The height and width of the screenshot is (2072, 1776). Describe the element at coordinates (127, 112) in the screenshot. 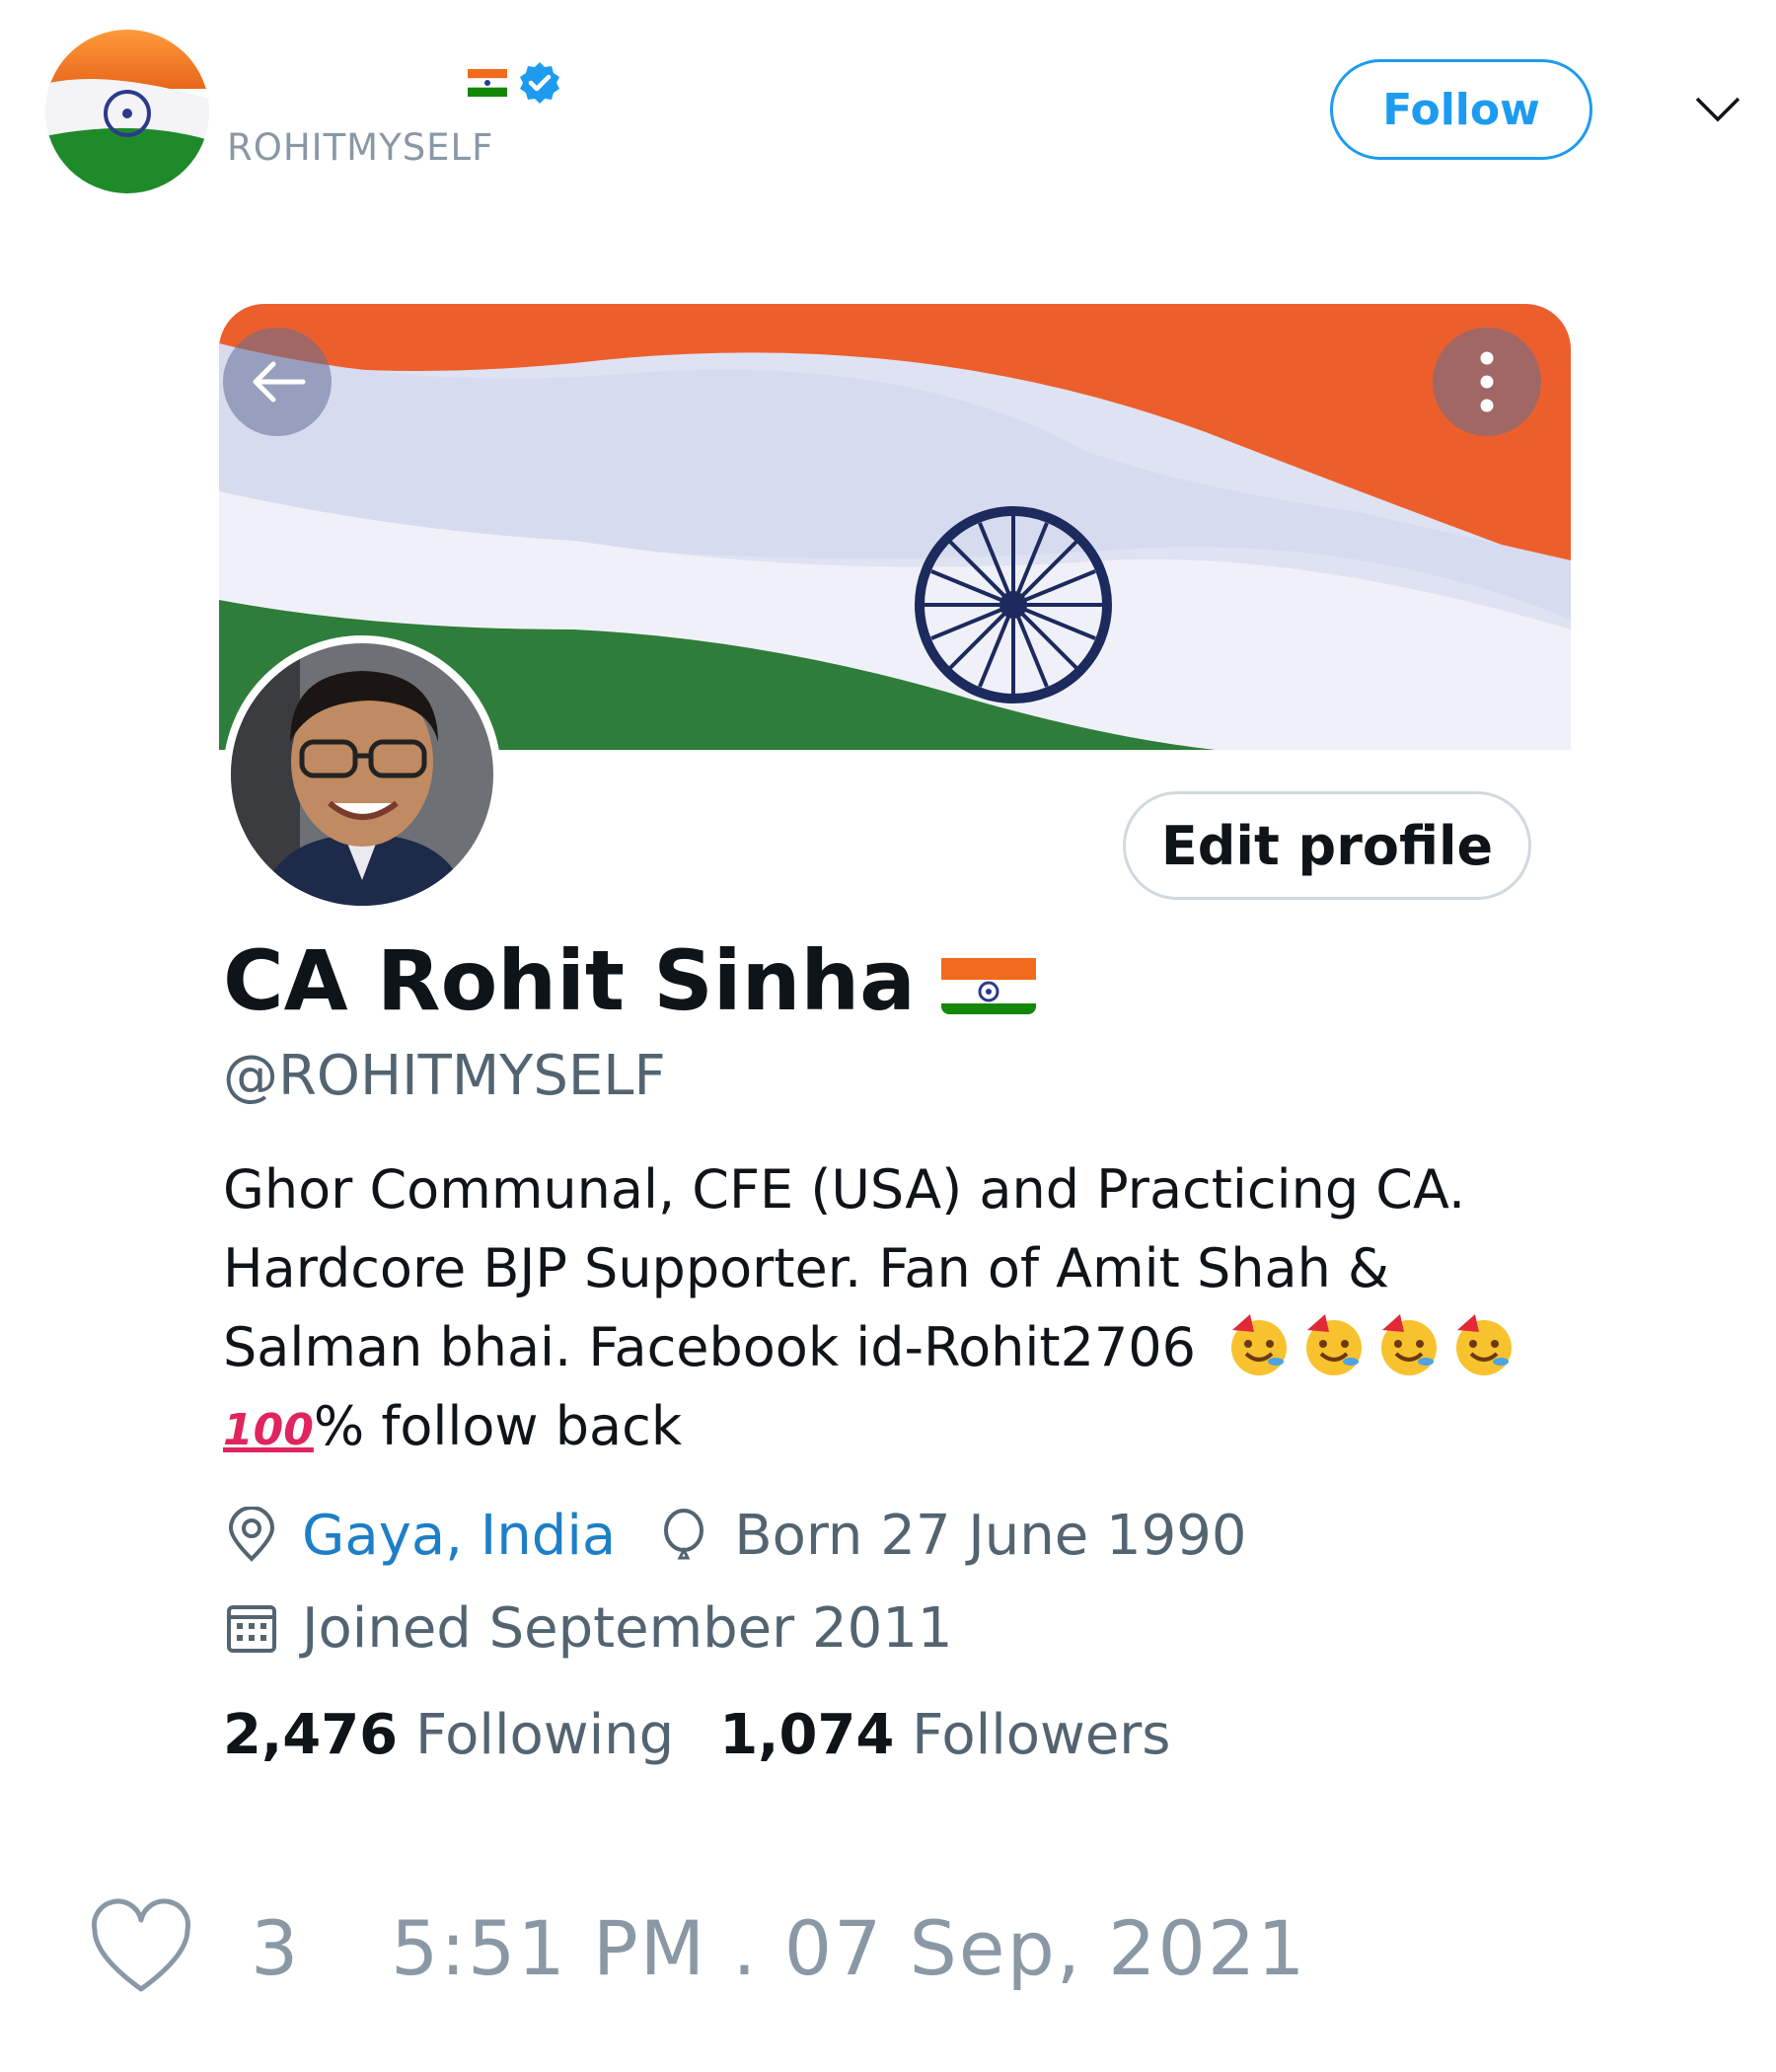

I see `tweet-author-avatar` at that location.